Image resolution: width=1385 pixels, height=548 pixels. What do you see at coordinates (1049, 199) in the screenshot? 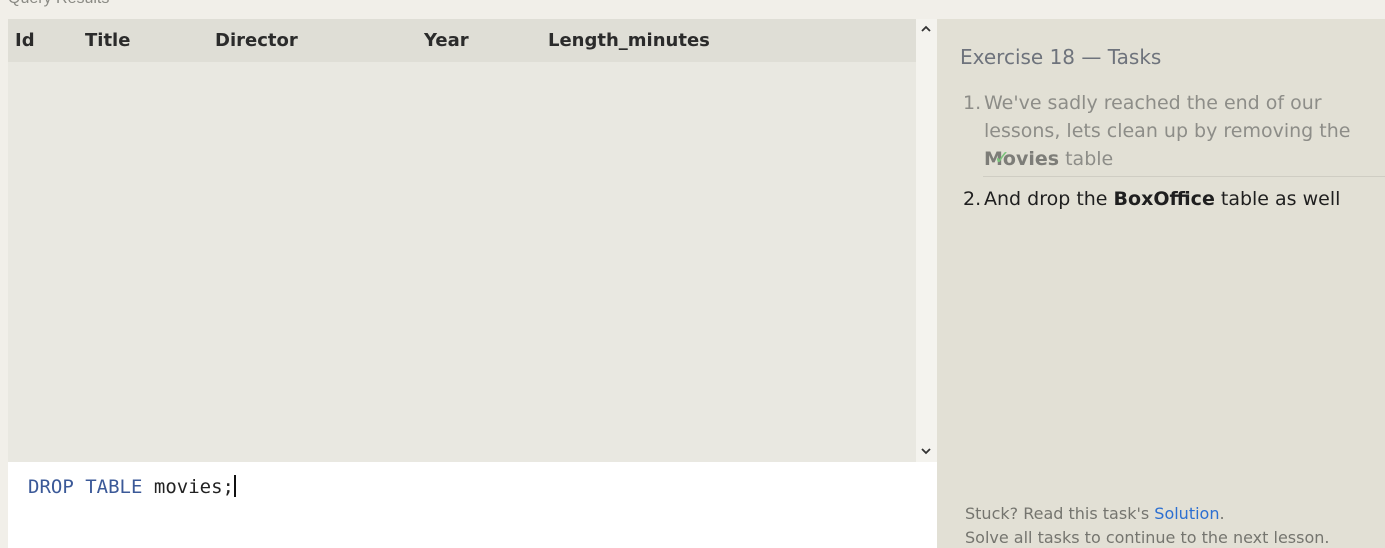
I see `task-text-part: And drop the` at bounding box center [1049, 199].